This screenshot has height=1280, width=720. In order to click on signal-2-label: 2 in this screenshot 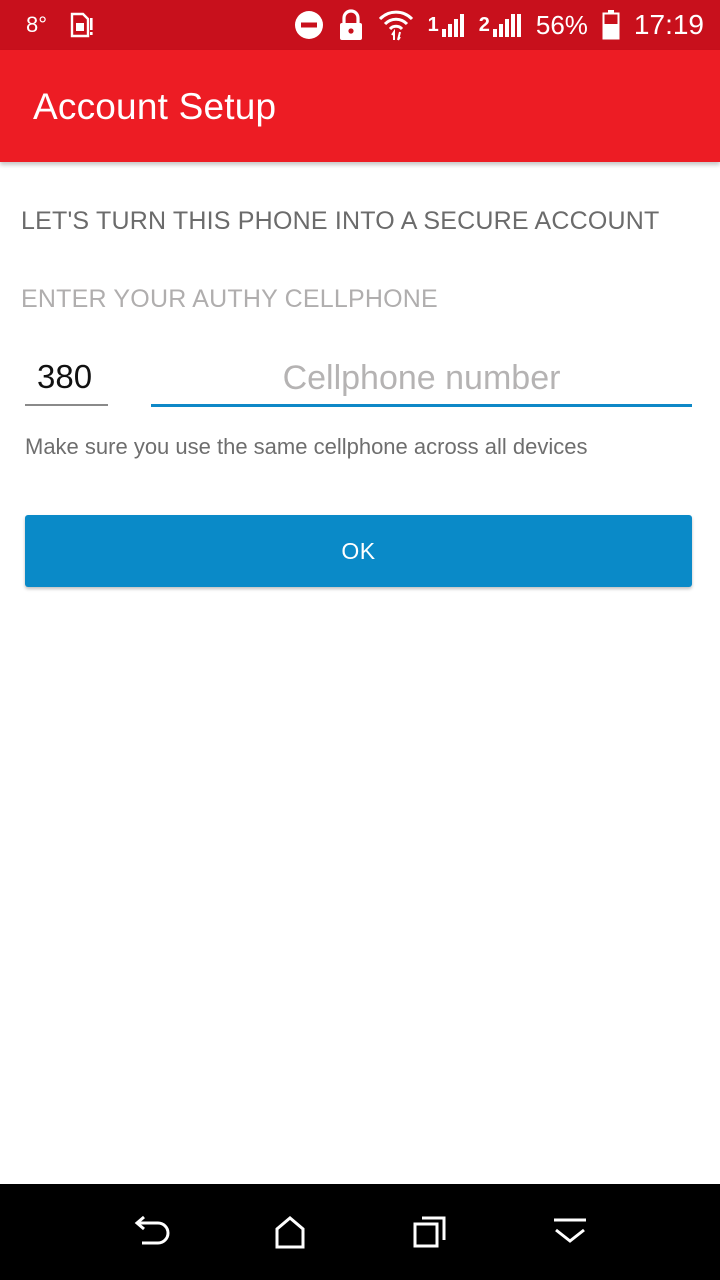, I will do `click(484, 25)`.